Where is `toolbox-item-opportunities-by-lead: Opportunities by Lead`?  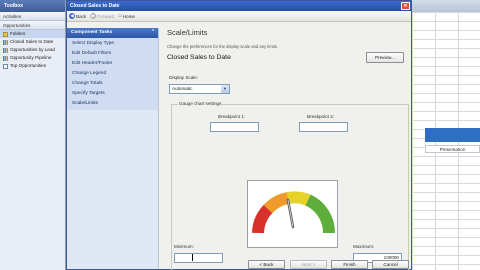
toolbox-item-opportunities-by-lead: Opportunities by Lead is located at coordinates (32, 50).